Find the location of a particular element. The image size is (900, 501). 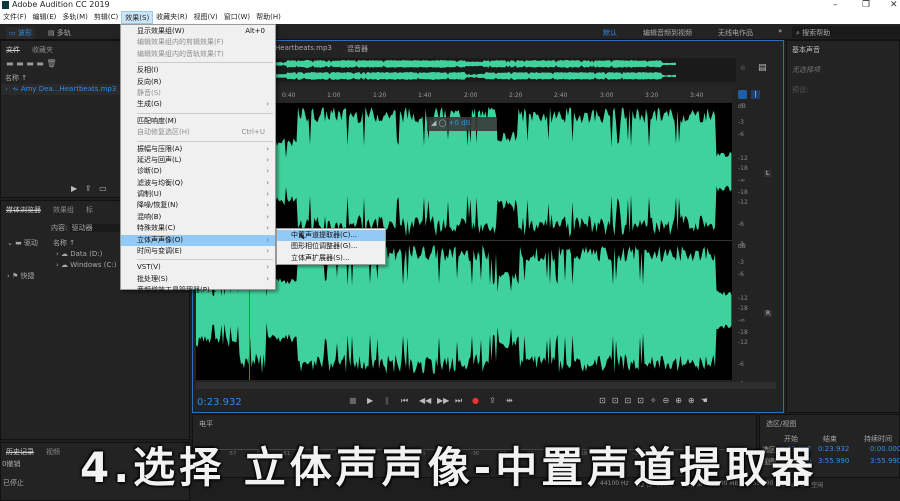

menu-favorites: 收藏夹(R) is located at coordinates (171, 17).